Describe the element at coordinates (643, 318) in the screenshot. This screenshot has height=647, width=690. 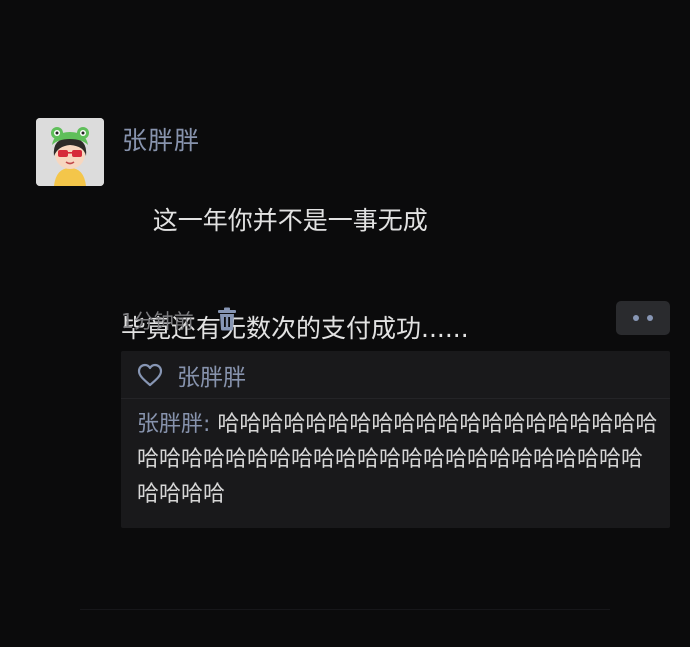
I see `more-actions-button` at that location.